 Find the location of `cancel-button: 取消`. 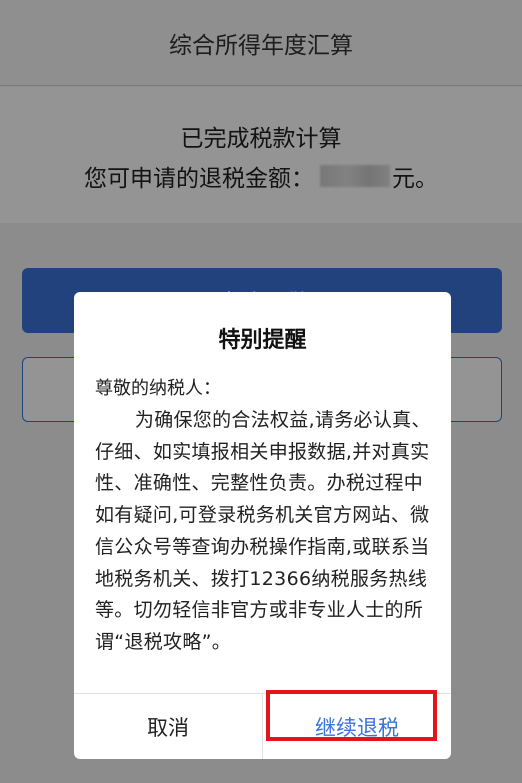

cancel-button: 取消 is located at coordinates (168, 726).